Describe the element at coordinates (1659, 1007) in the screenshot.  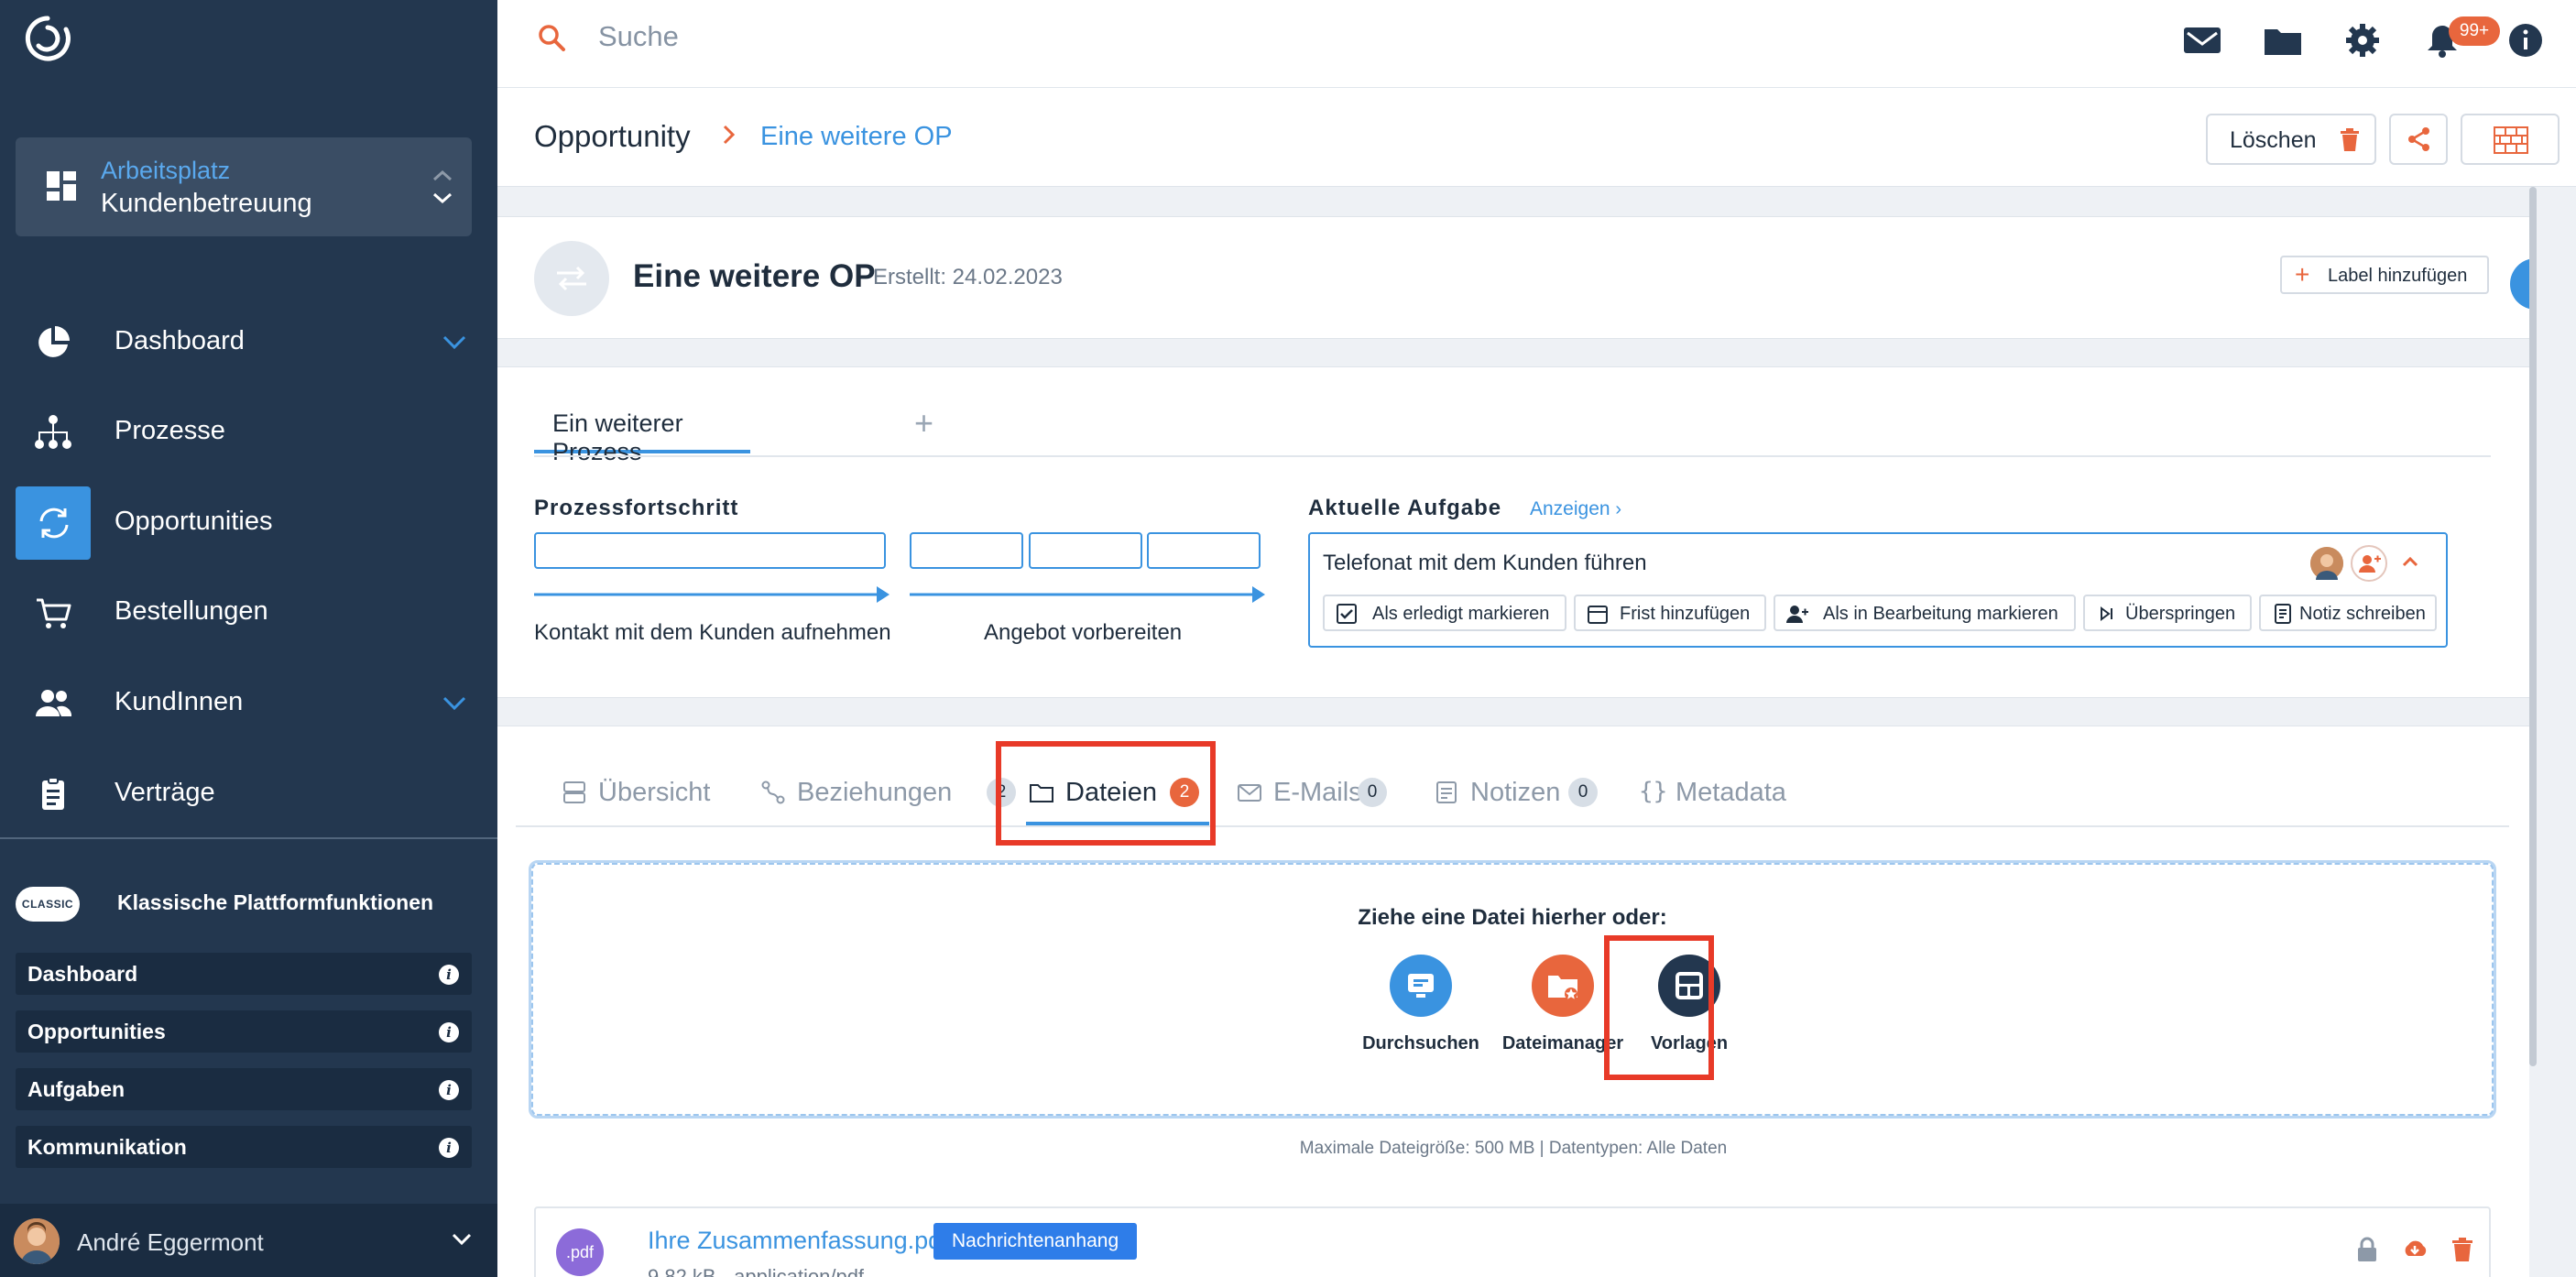
I see `highlight-box` at that location.